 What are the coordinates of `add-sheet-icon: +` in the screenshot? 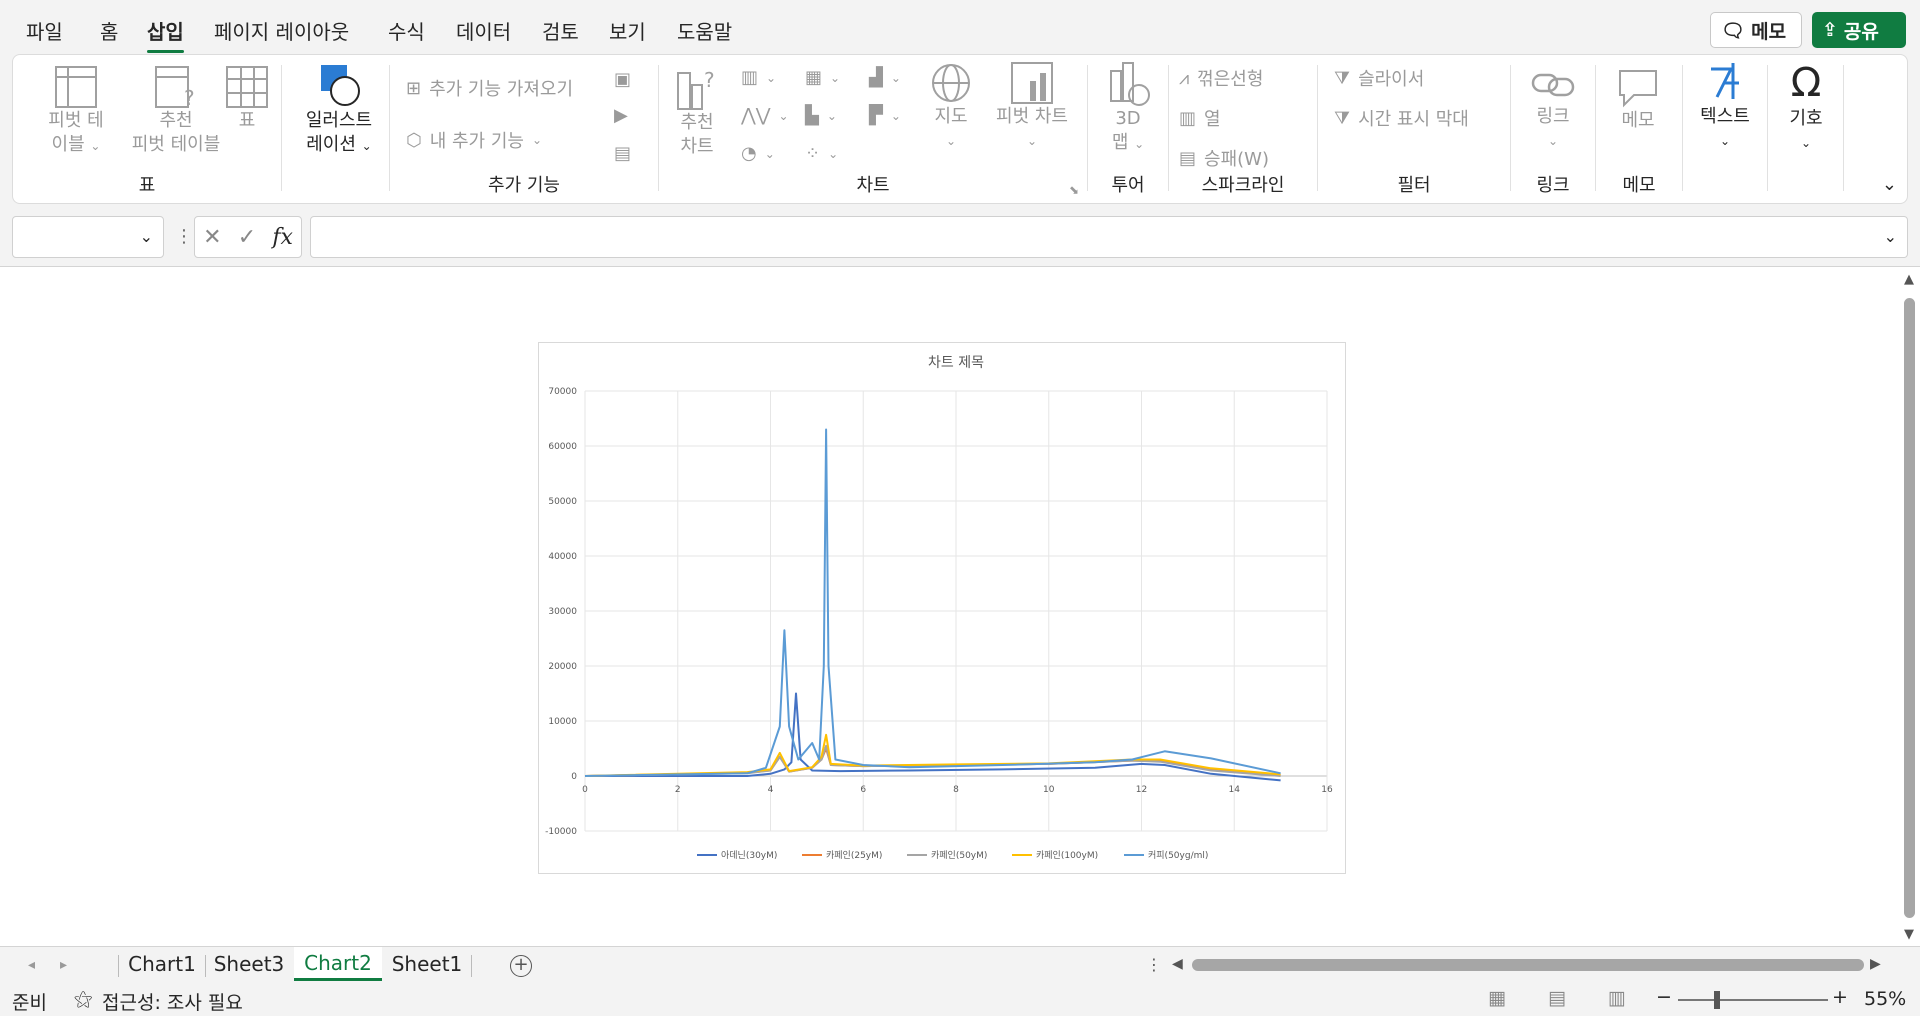 It's located at (521, 966).